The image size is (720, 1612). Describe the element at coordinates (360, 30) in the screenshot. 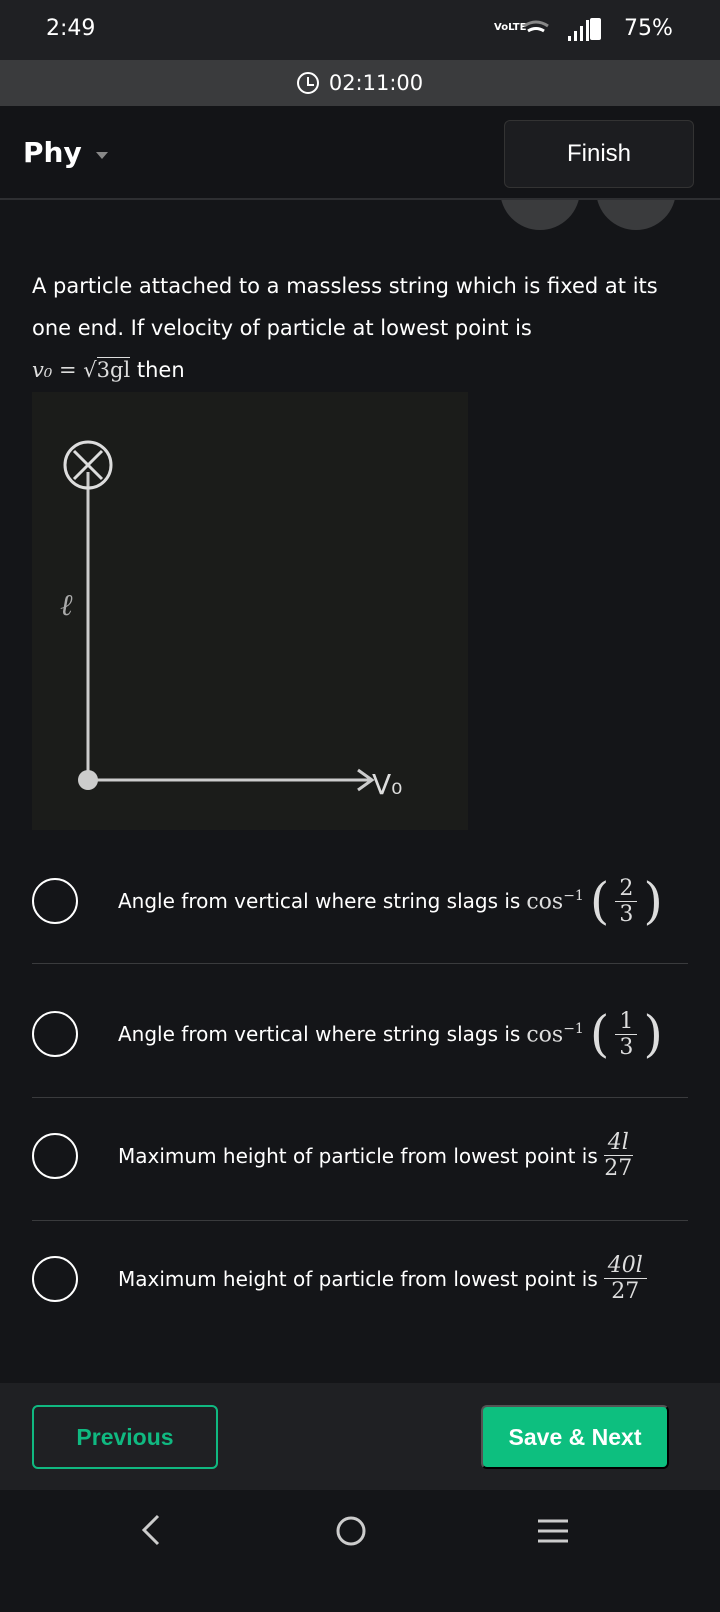

I see `status-bar: 2:49 VoLTE 75%` at that location.